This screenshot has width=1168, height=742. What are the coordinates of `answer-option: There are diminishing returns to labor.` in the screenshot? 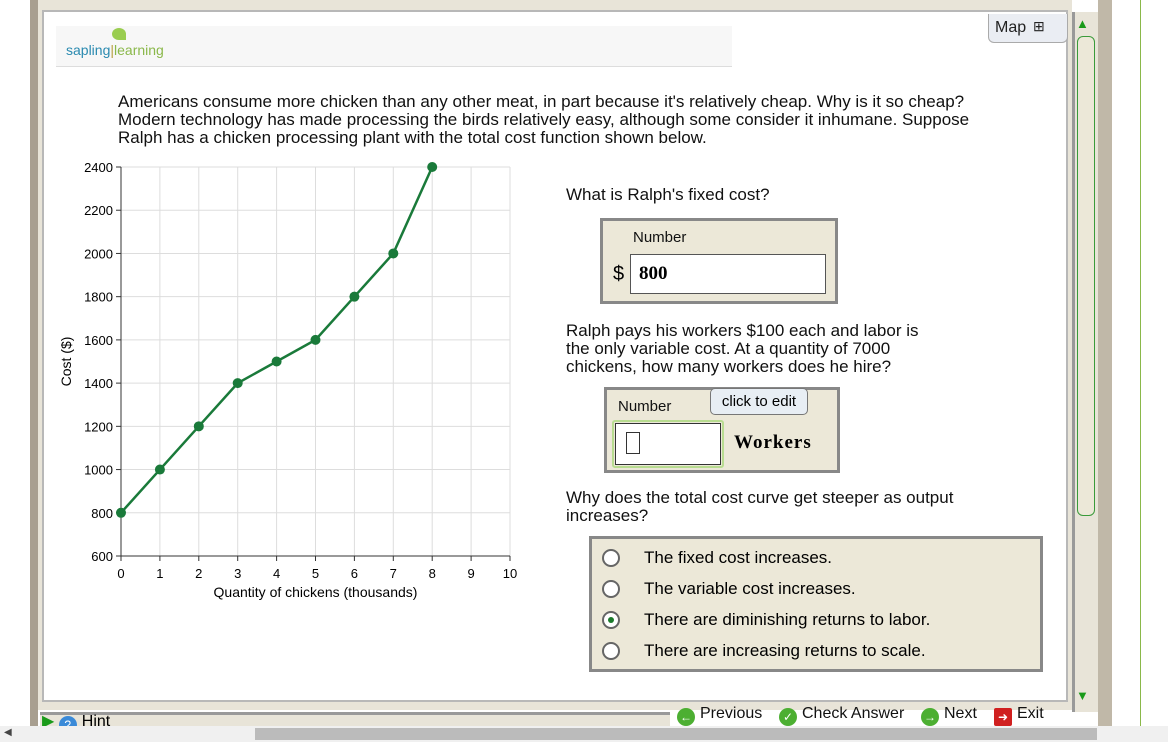 It's located at (816, 616).